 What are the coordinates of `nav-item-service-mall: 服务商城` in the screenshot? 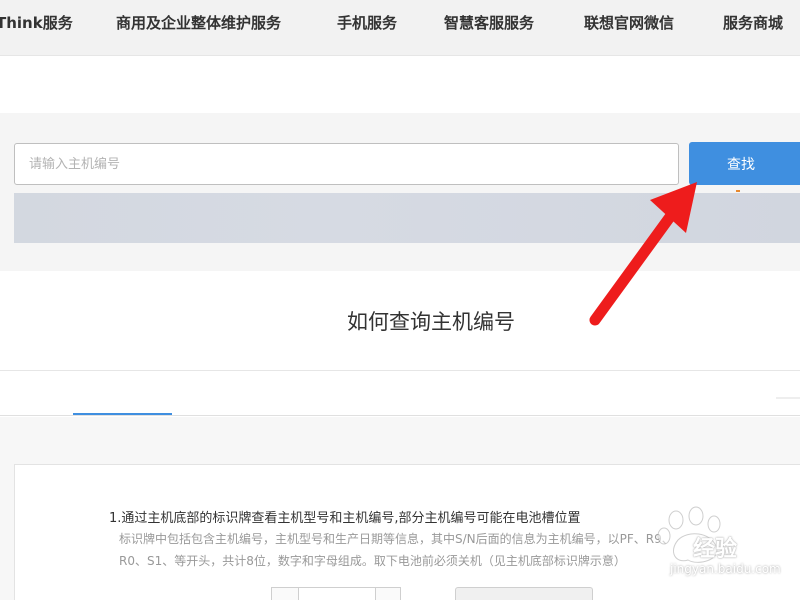 It's located at (753, 22).